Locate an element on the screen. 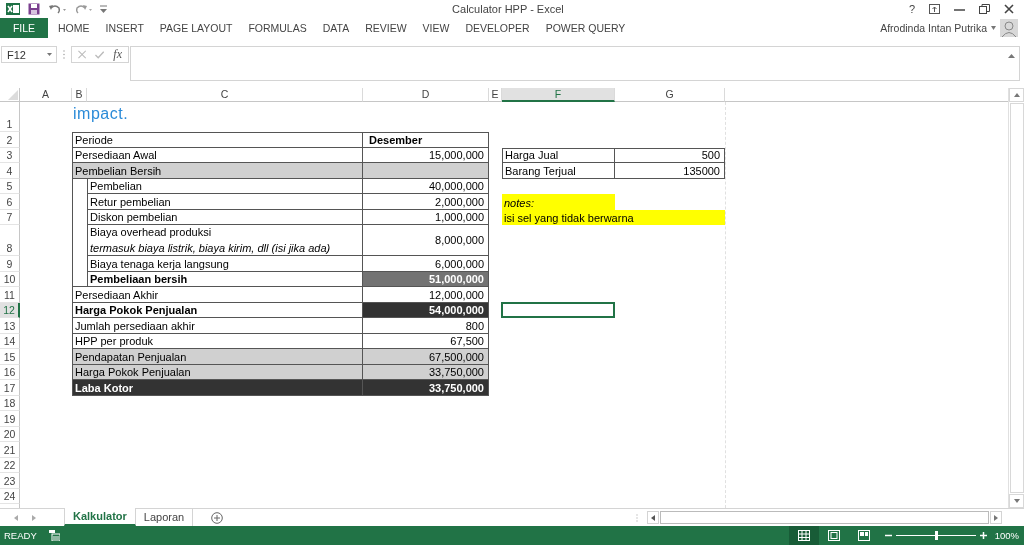 Image resolution: width=1024 pixels, height=545 pixels. row-label: Periode is located at coordinates (217, 140).